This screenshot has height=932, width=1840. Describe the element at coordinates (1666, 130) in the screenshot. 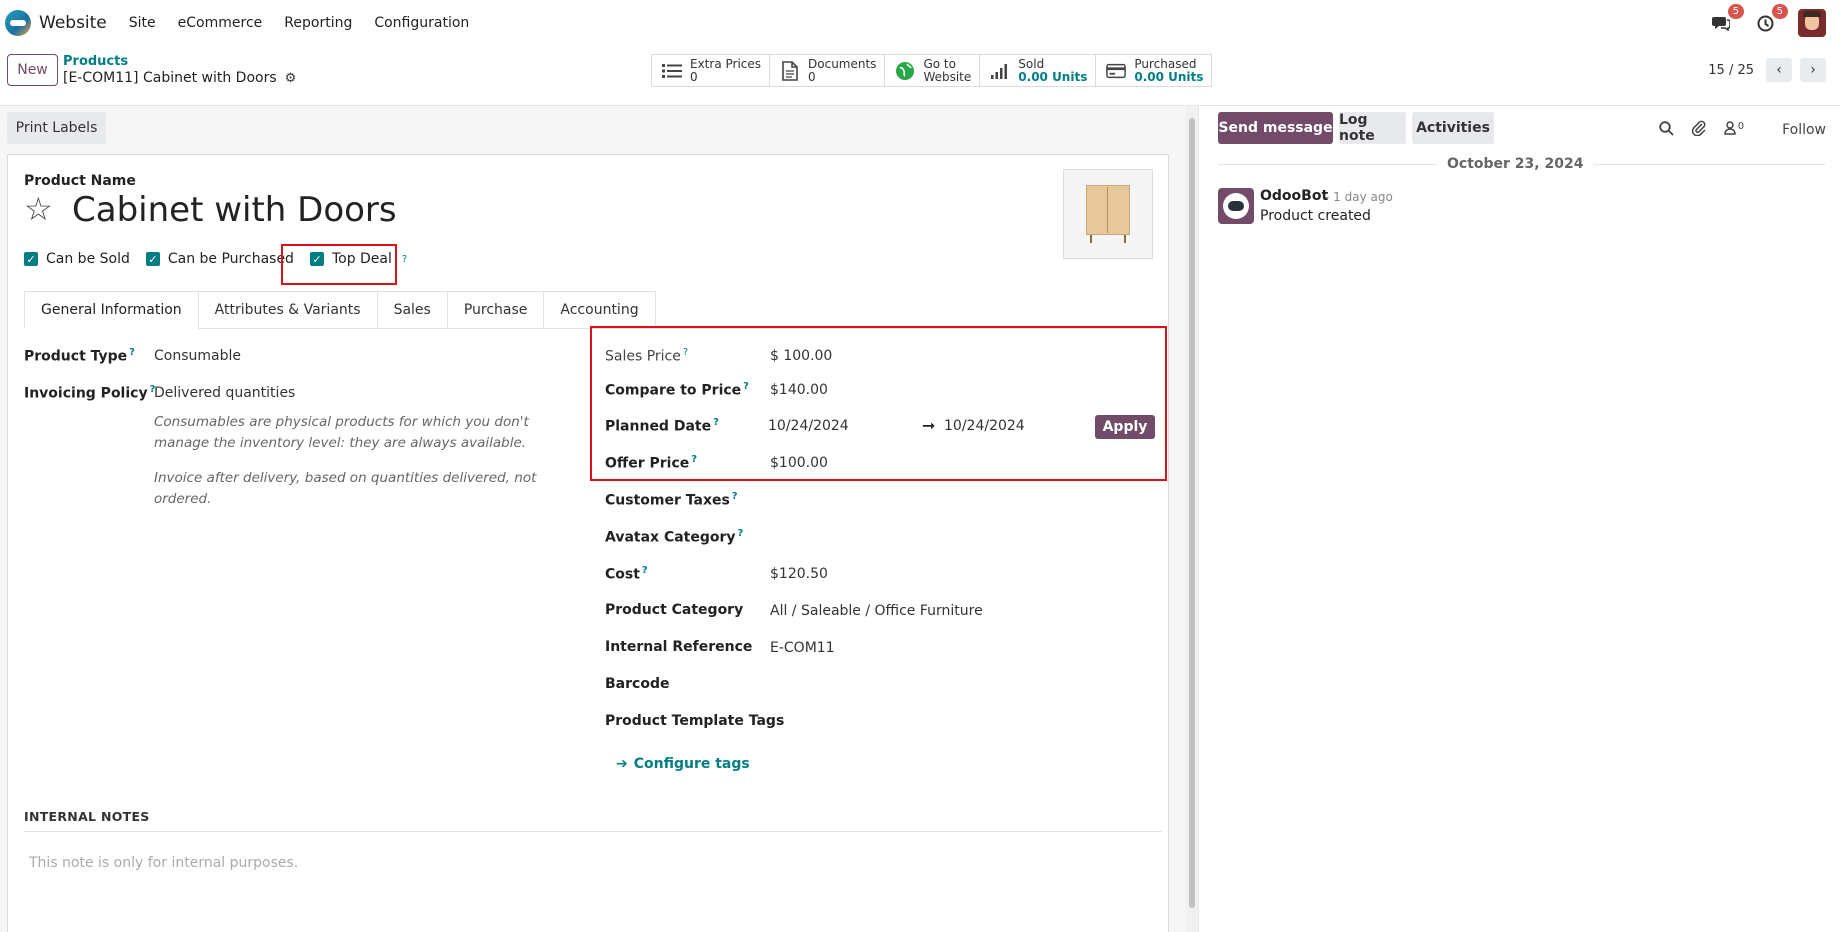

I see `search-icon` at that location.